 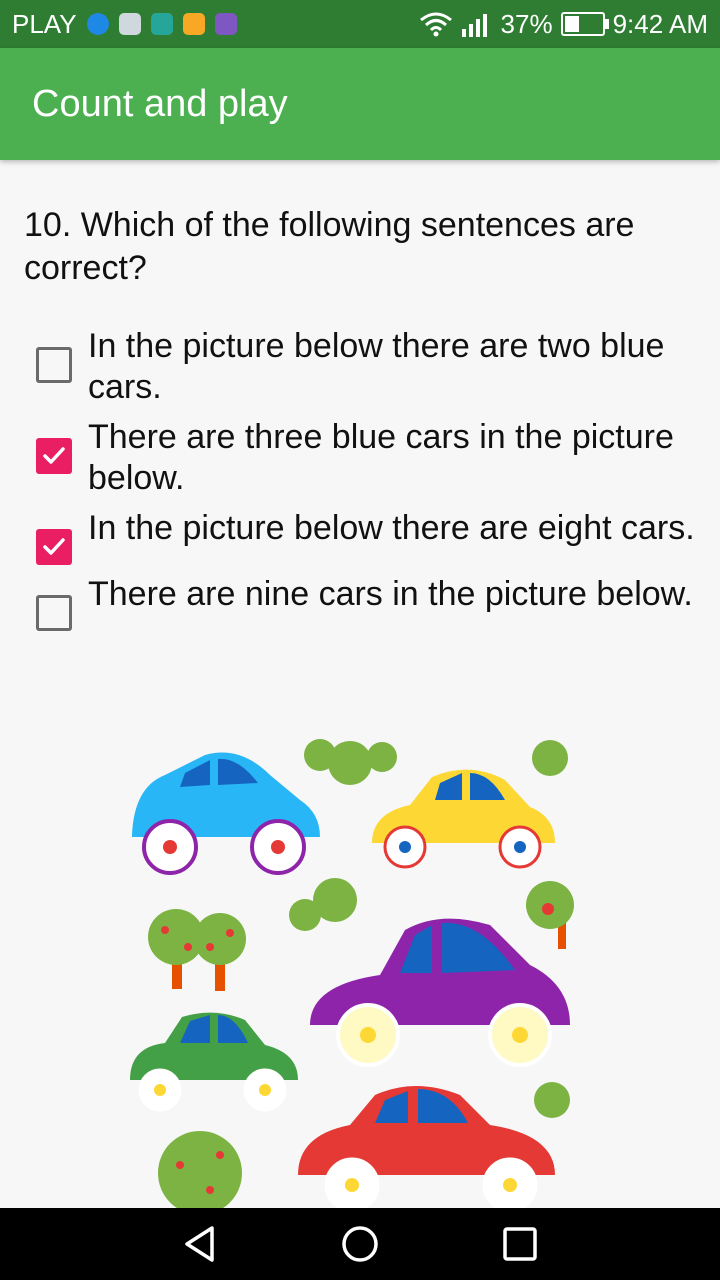 I want to click on status-left: PLAY, so click(x=124, y=24).